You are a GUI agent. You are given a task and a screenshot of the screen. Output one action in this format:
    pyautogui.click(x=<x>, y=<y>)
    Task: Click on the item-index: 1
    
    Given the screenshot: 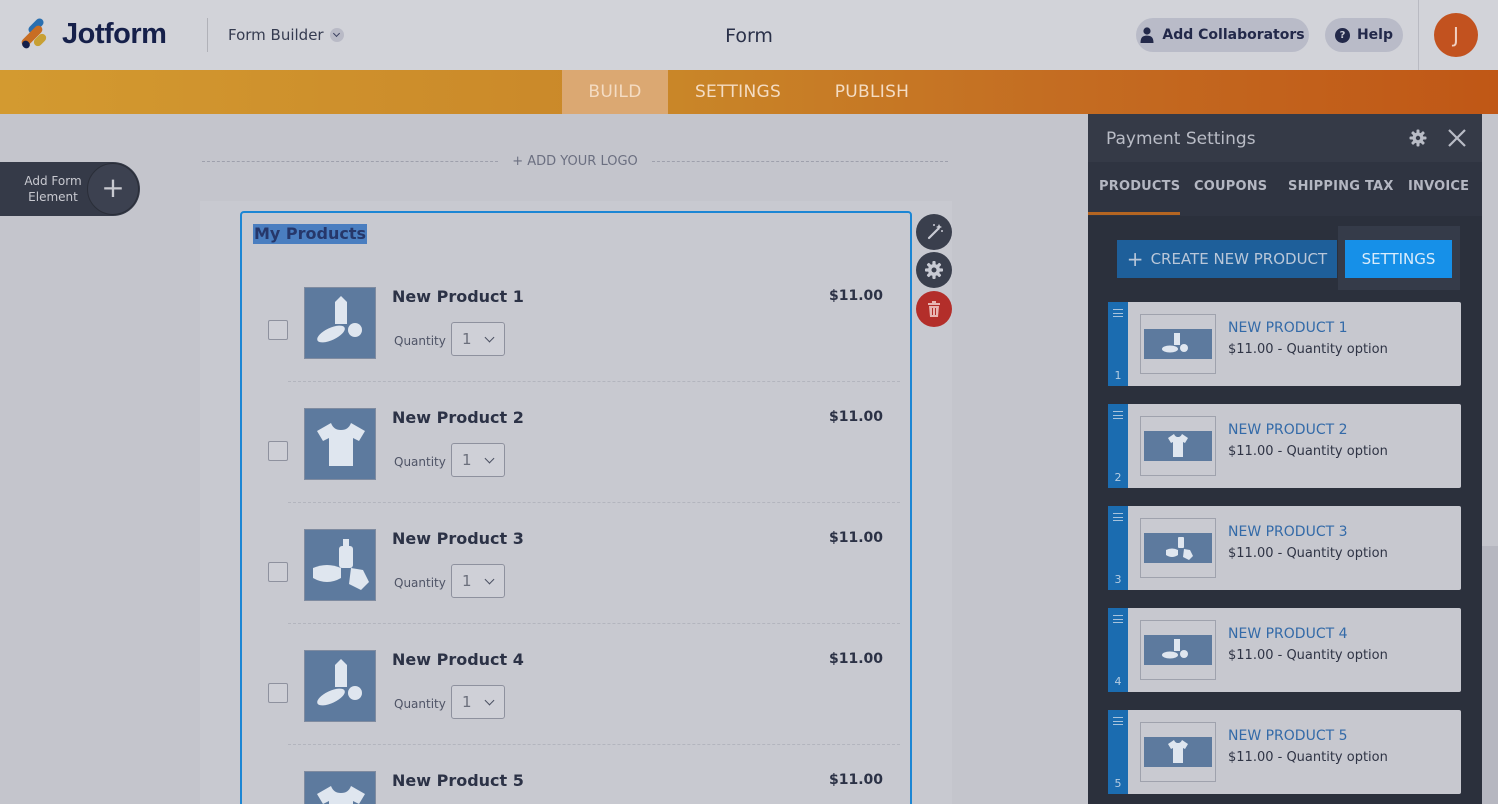 What is the action you would take?
    pyautogui.click(x=1118, y=375)
    